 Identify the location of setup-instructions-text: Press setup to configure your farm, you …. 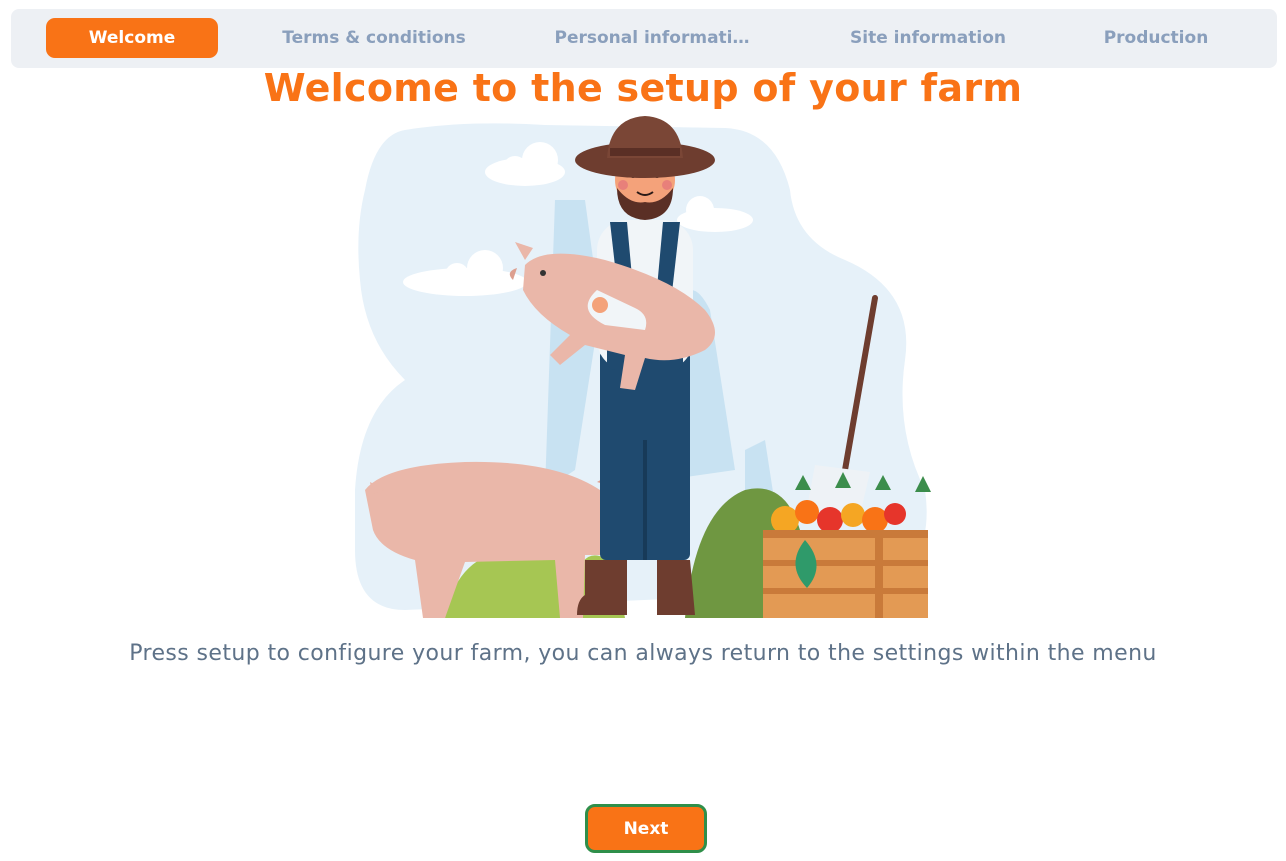
(643, 653).